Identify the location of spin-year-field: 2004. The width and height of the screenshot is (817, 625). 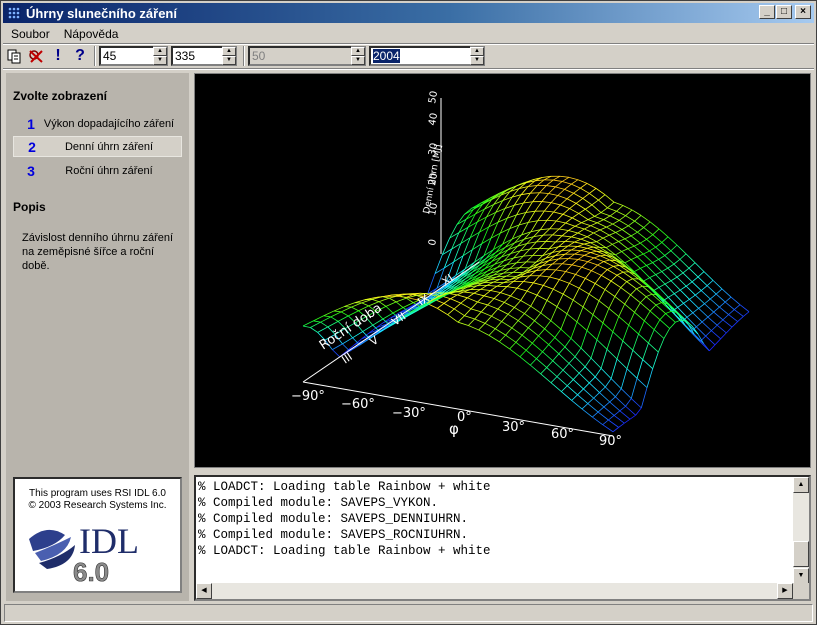
(419, 56).